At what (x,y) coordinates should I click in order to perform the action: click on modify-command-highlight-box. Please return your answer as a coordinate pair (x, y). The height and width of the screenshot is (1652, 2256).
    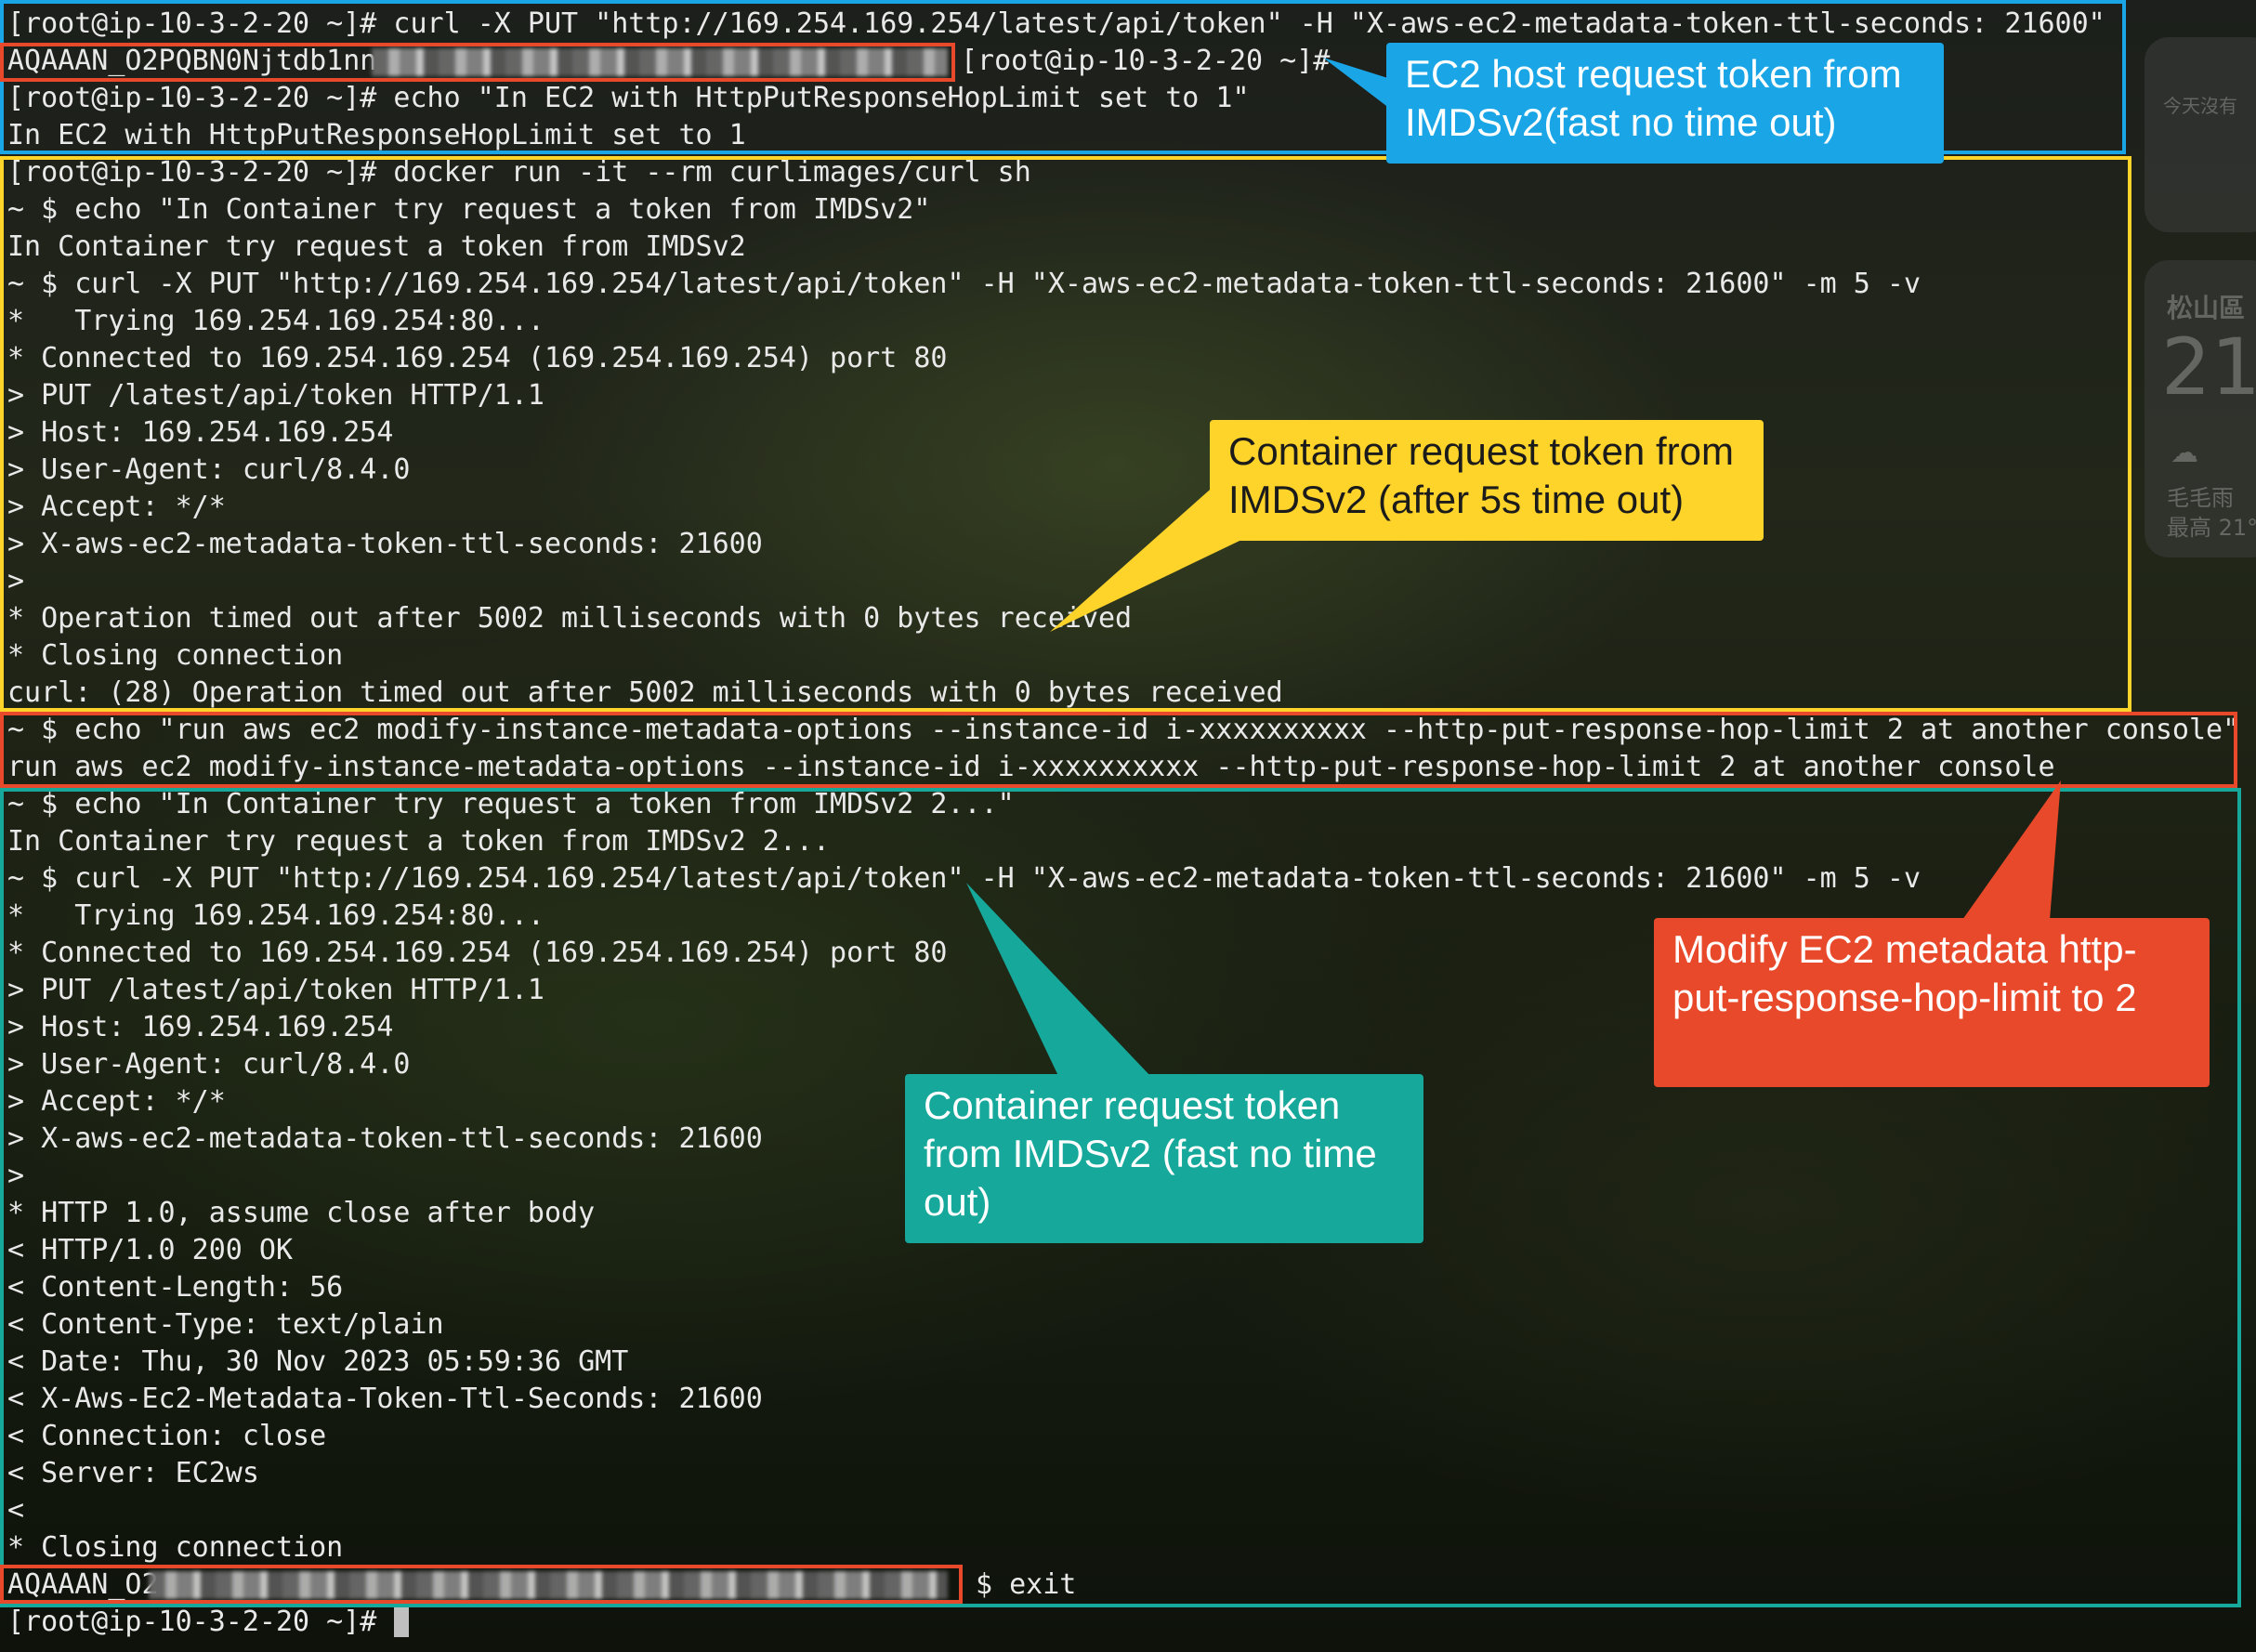
    Looking at the image, I should click on (1119, 750).